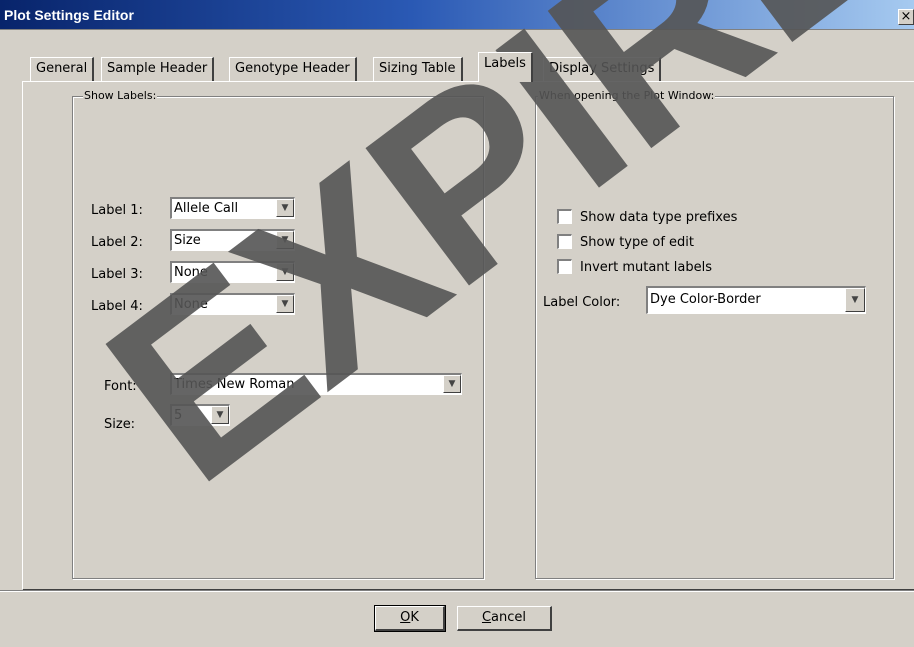 This screenshot has height=647, width=914. Describe the element at coordinates (627, 95) in the screenshot. I see `plot-window-legend: When opening the Plot Window:` at that location.